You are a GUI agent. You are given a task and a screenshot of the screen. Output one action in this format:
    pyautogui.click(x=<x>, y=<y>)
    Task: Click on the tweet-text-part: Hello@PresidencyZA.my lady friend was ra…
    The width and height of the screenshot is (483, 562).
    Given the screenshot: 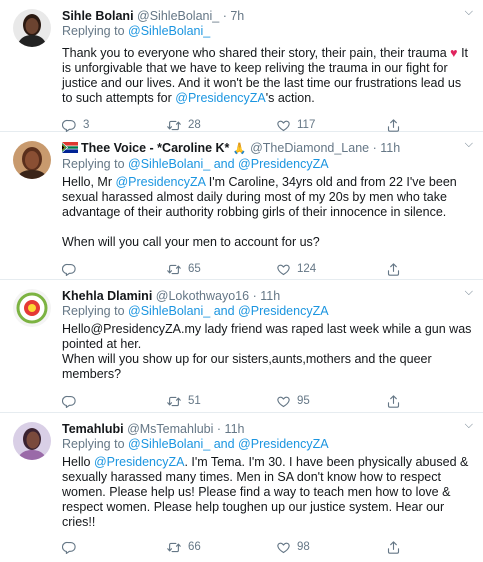 What is the action you would take?
    pyautogui.click(x=267, y=336)
    